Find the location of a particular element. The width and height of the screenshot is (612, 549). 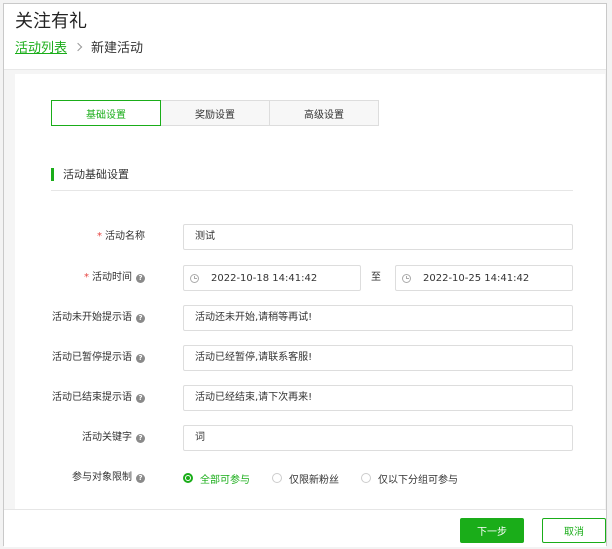

start-time-picker: 2022-10-18 14:41:42 is located at coordinates (272, 278).